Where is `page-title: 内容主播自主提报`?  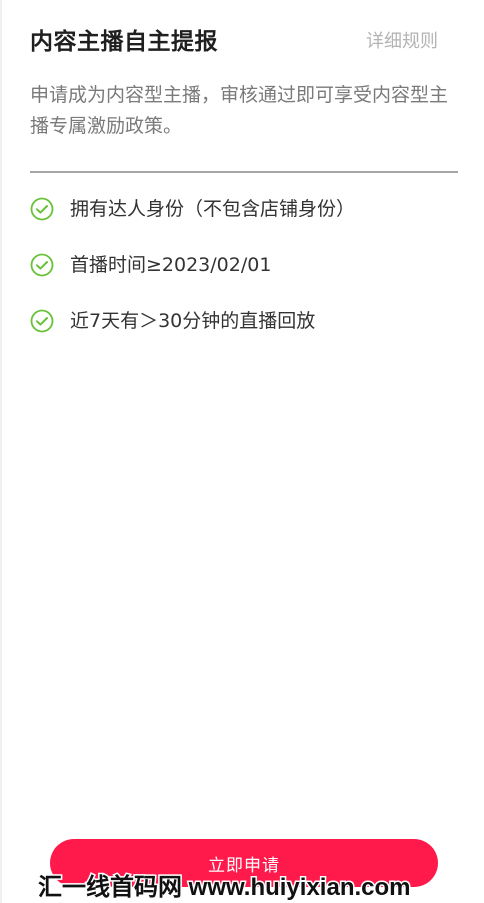
page-title: 内容主播自主提报 is located at coordinates (124, 42).